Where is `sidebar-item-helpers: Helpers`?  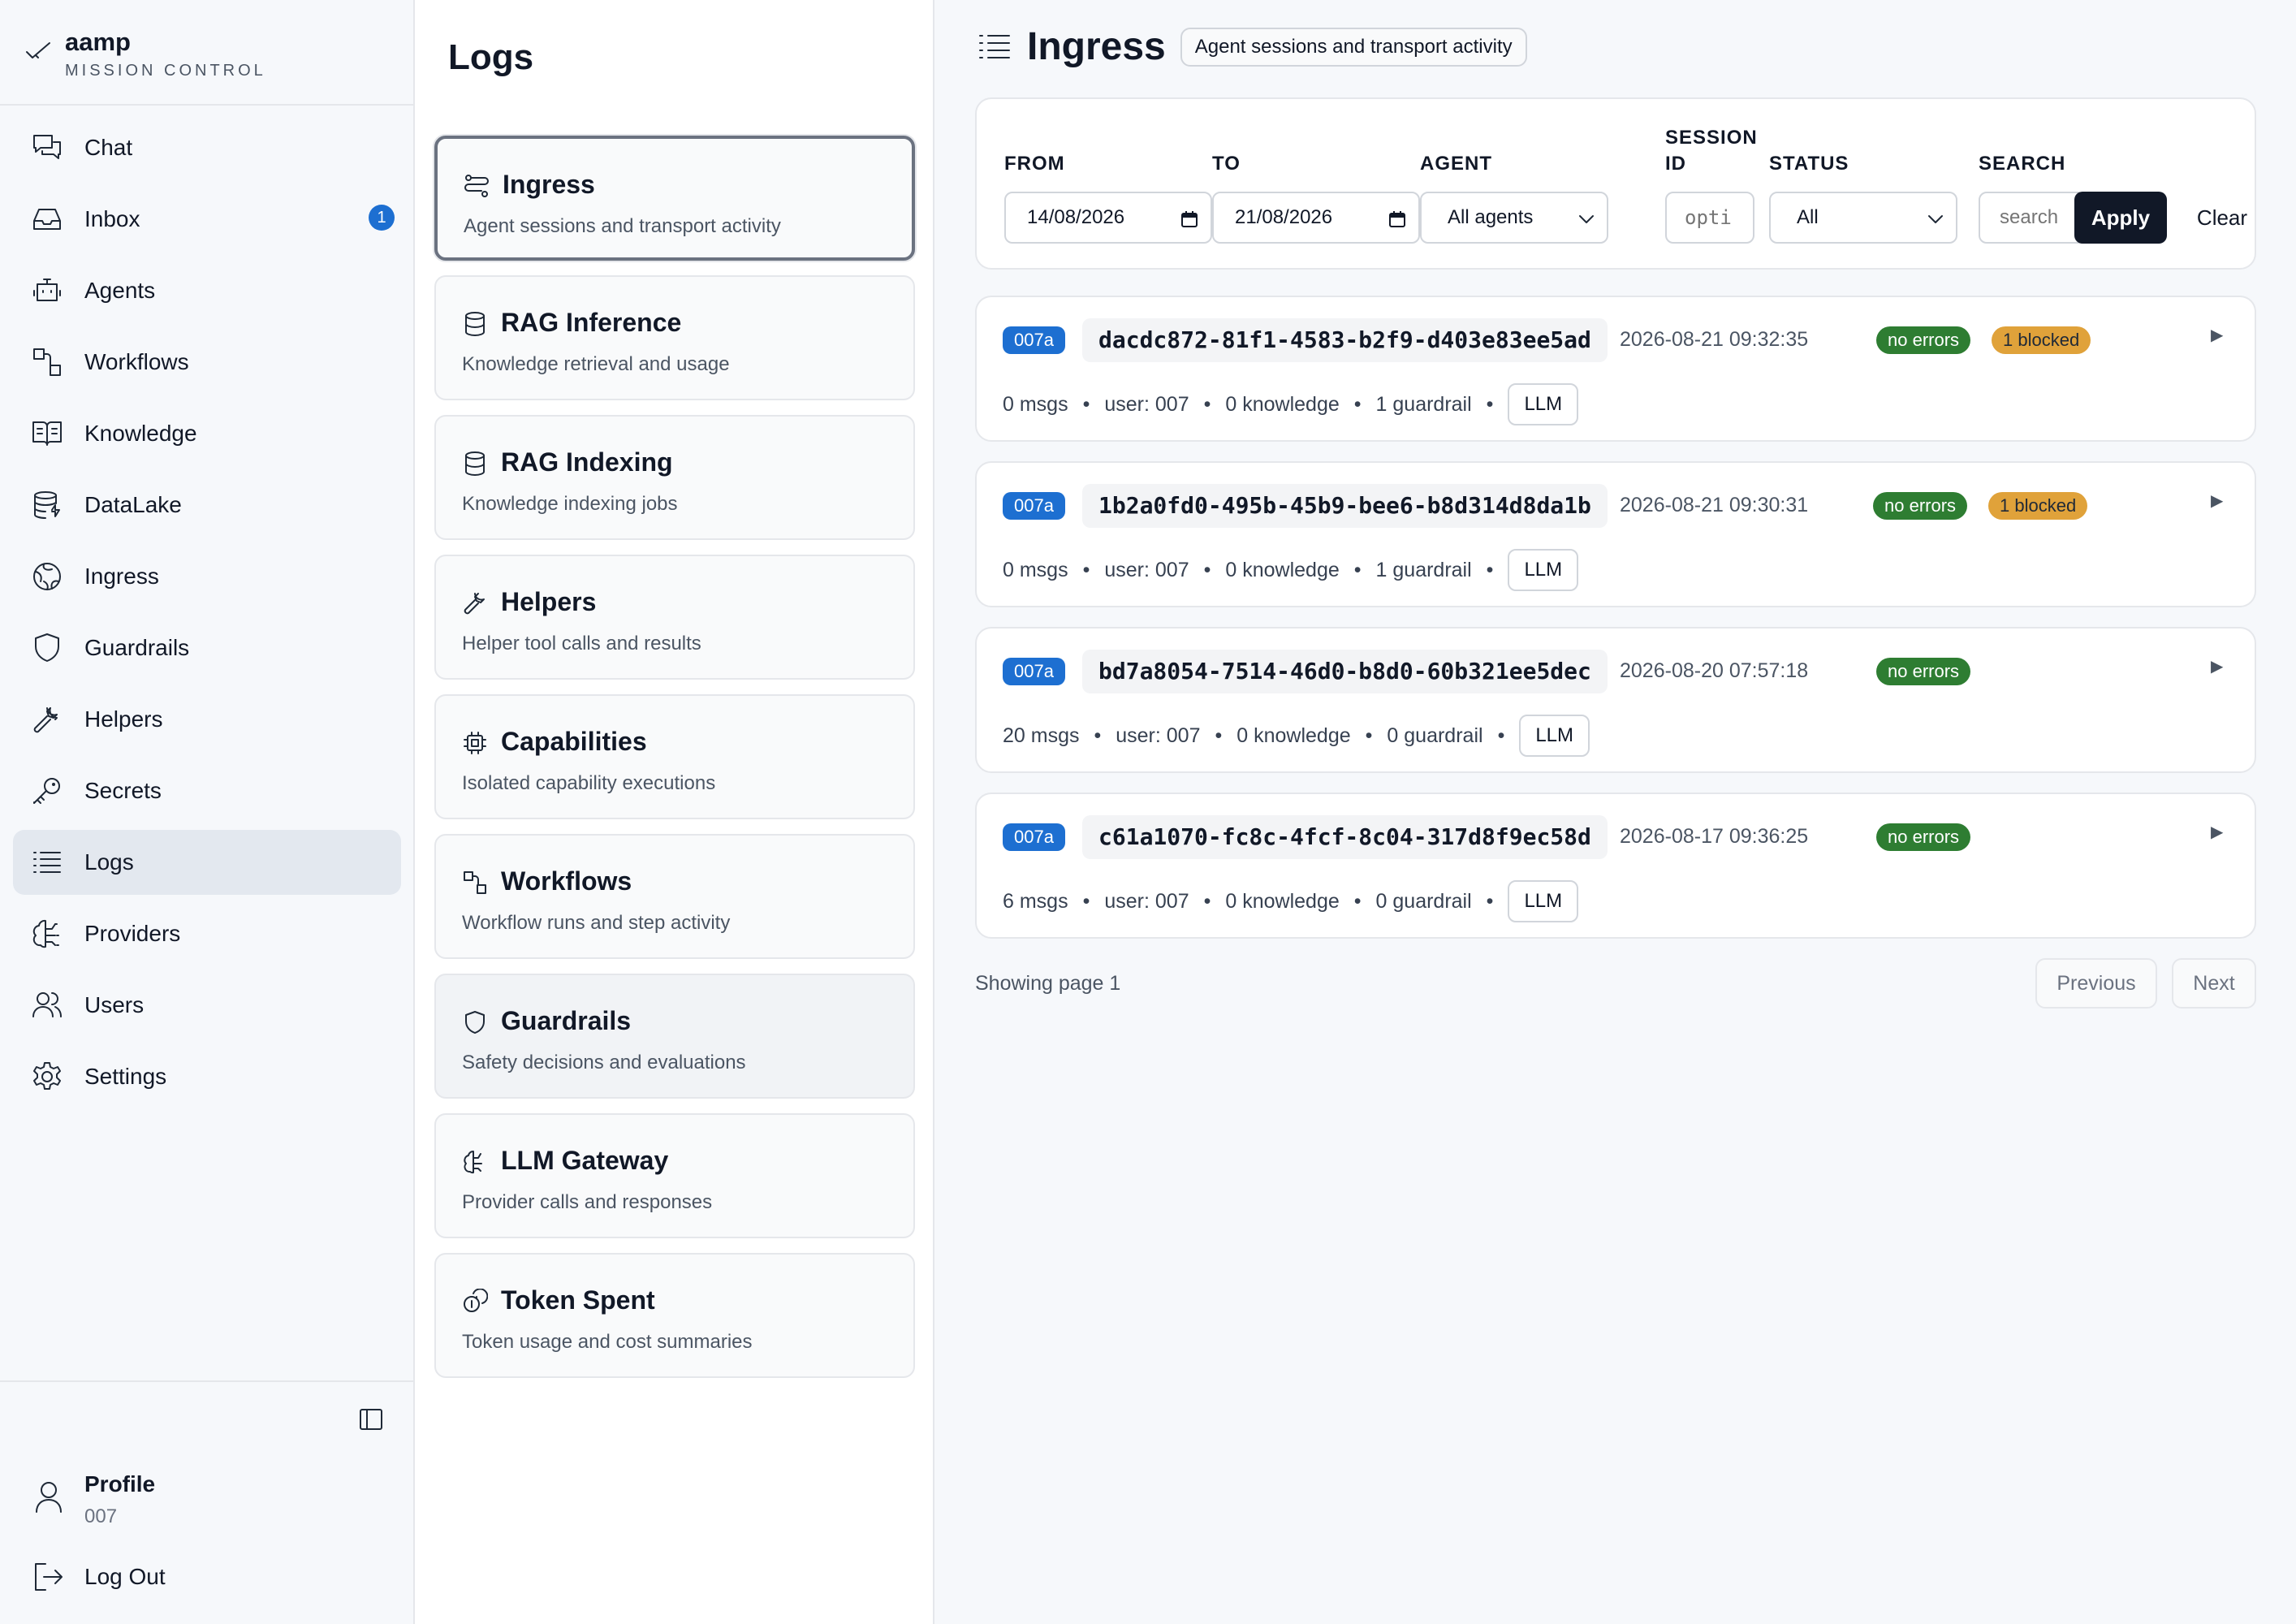
sidebar-item-helpers: Helpers is located at coordinates (207, 720).